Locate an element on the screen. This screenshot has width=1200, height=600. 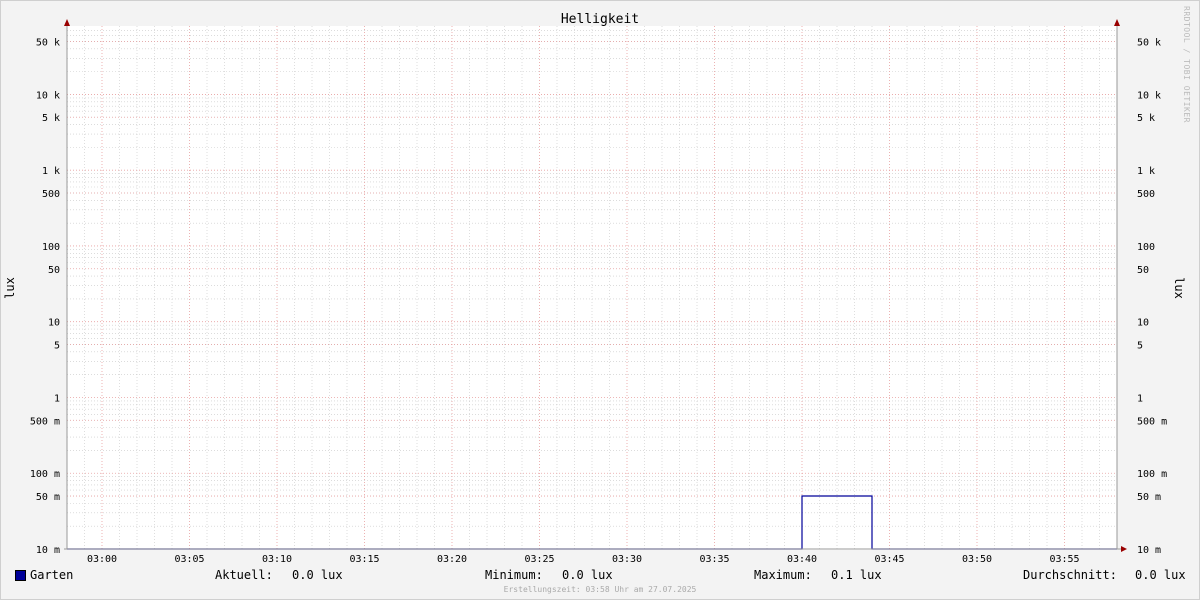
chart-title: Helligkeit is located at coordinates (600, 19).